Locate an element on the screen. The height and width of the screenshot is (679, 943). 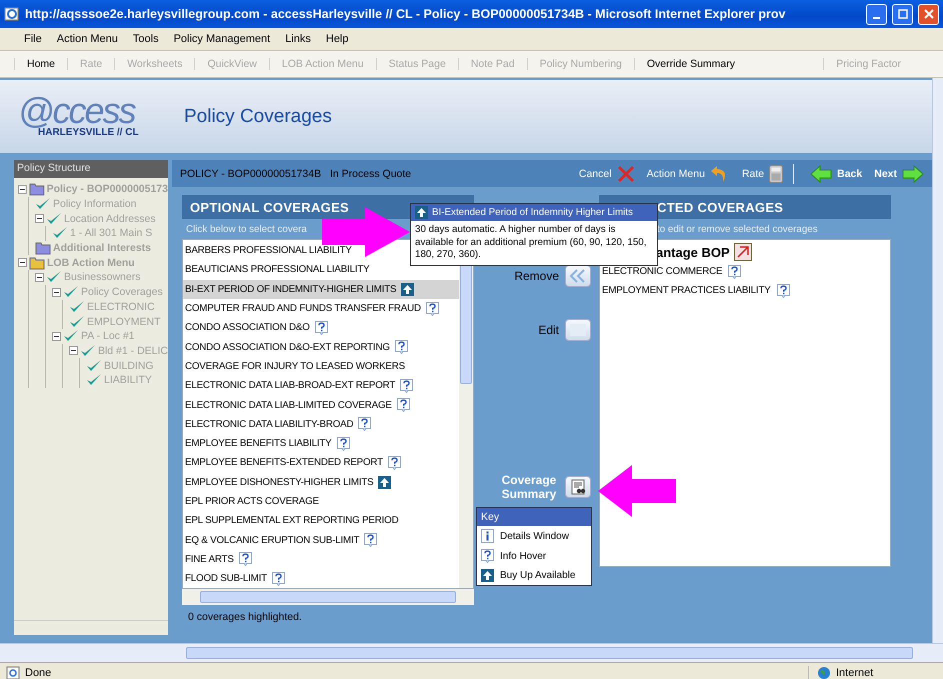
legend-title: Key is located at coordinates (534, 517).